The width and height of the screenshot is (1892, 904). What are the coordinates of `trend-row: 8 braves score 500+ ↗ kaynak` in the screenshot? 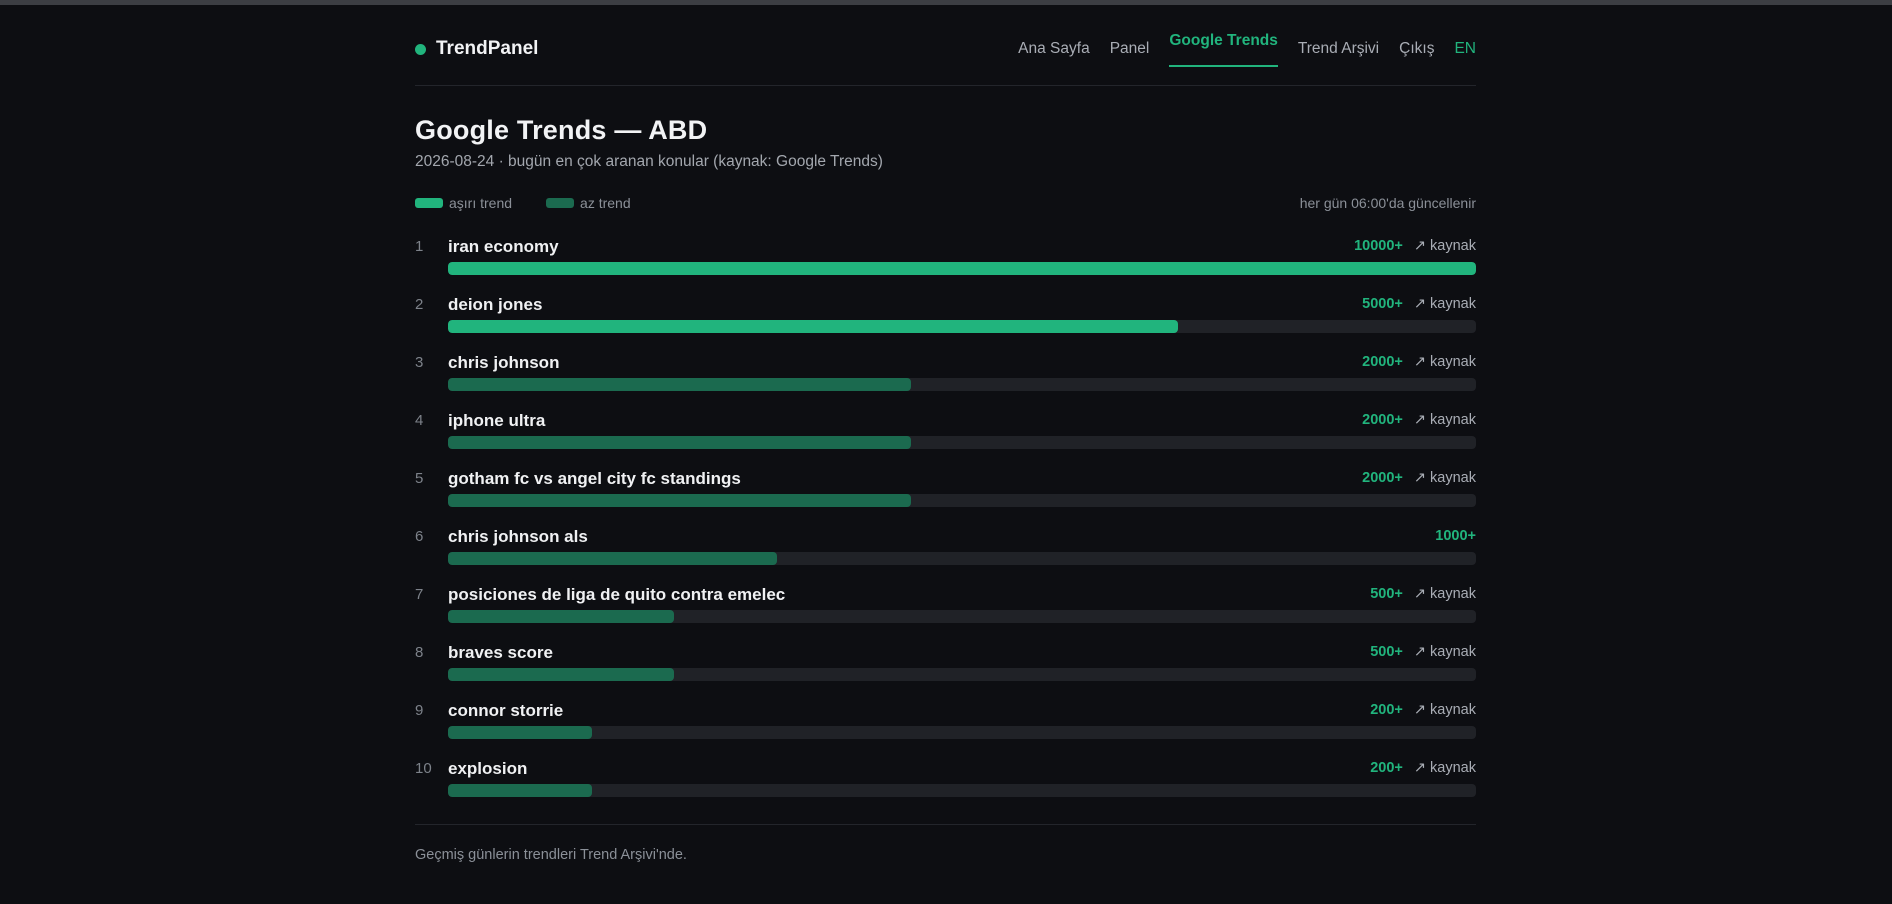 It's located at (945, 672).